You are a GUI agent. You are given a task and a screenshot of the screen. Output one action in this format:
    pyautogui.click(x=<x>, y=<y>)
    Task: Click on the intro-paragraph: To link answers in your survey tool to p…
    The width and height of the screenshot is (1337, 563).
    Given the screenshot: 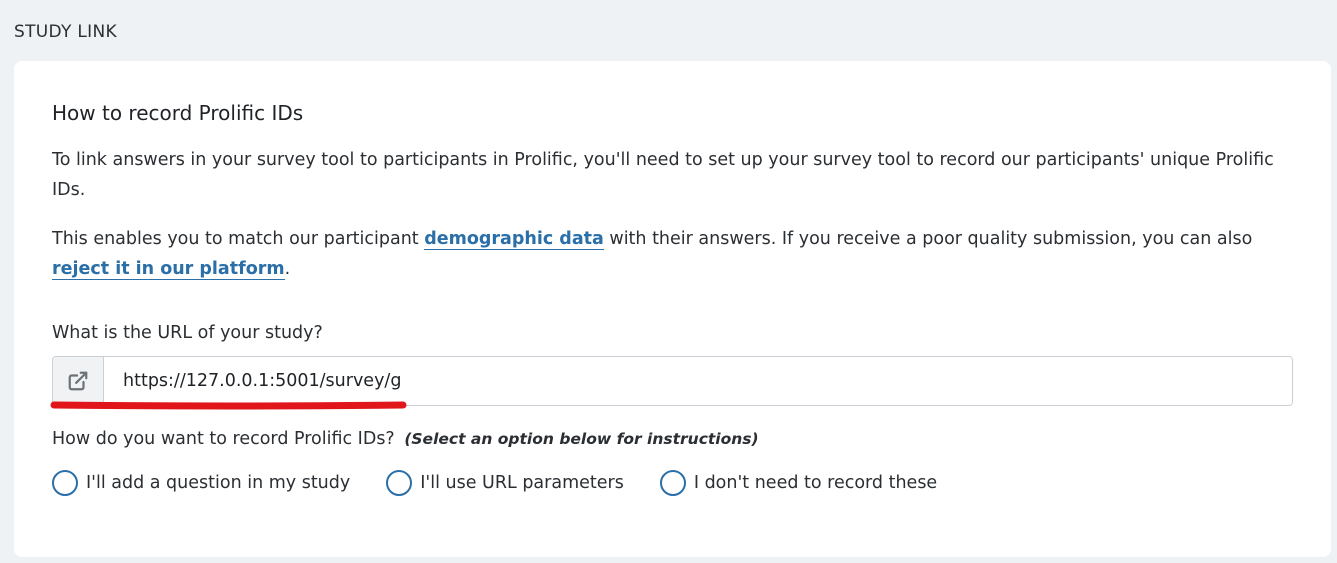 What is the action you would take?
    pyautogui.click(x=663, y=175)
    